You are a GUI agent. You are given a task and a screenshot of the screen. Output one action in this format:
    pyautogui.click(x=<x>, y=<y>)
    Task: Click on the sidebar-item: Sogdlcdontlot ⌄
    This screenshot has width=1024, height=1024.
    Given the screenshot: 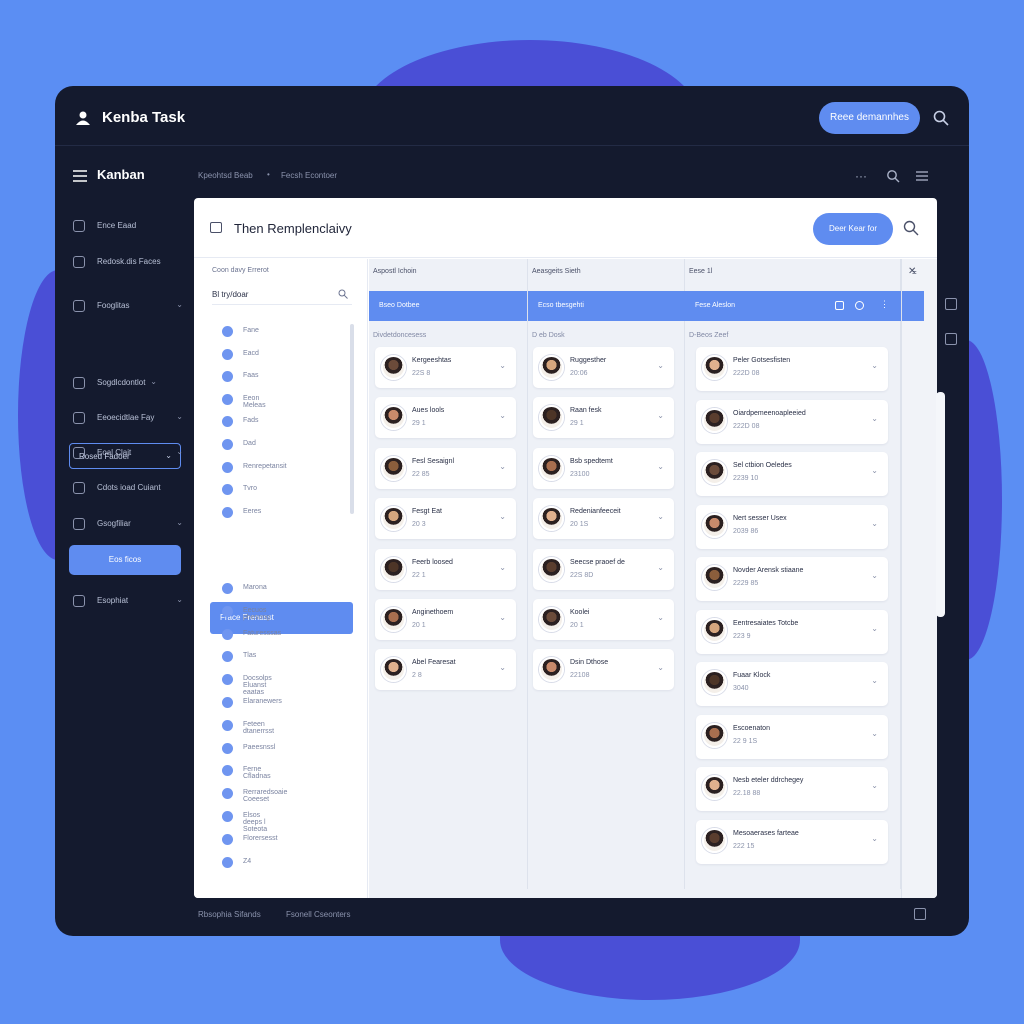 What is the action you would take?
    pyautogui.click(x=128, y=385)
    